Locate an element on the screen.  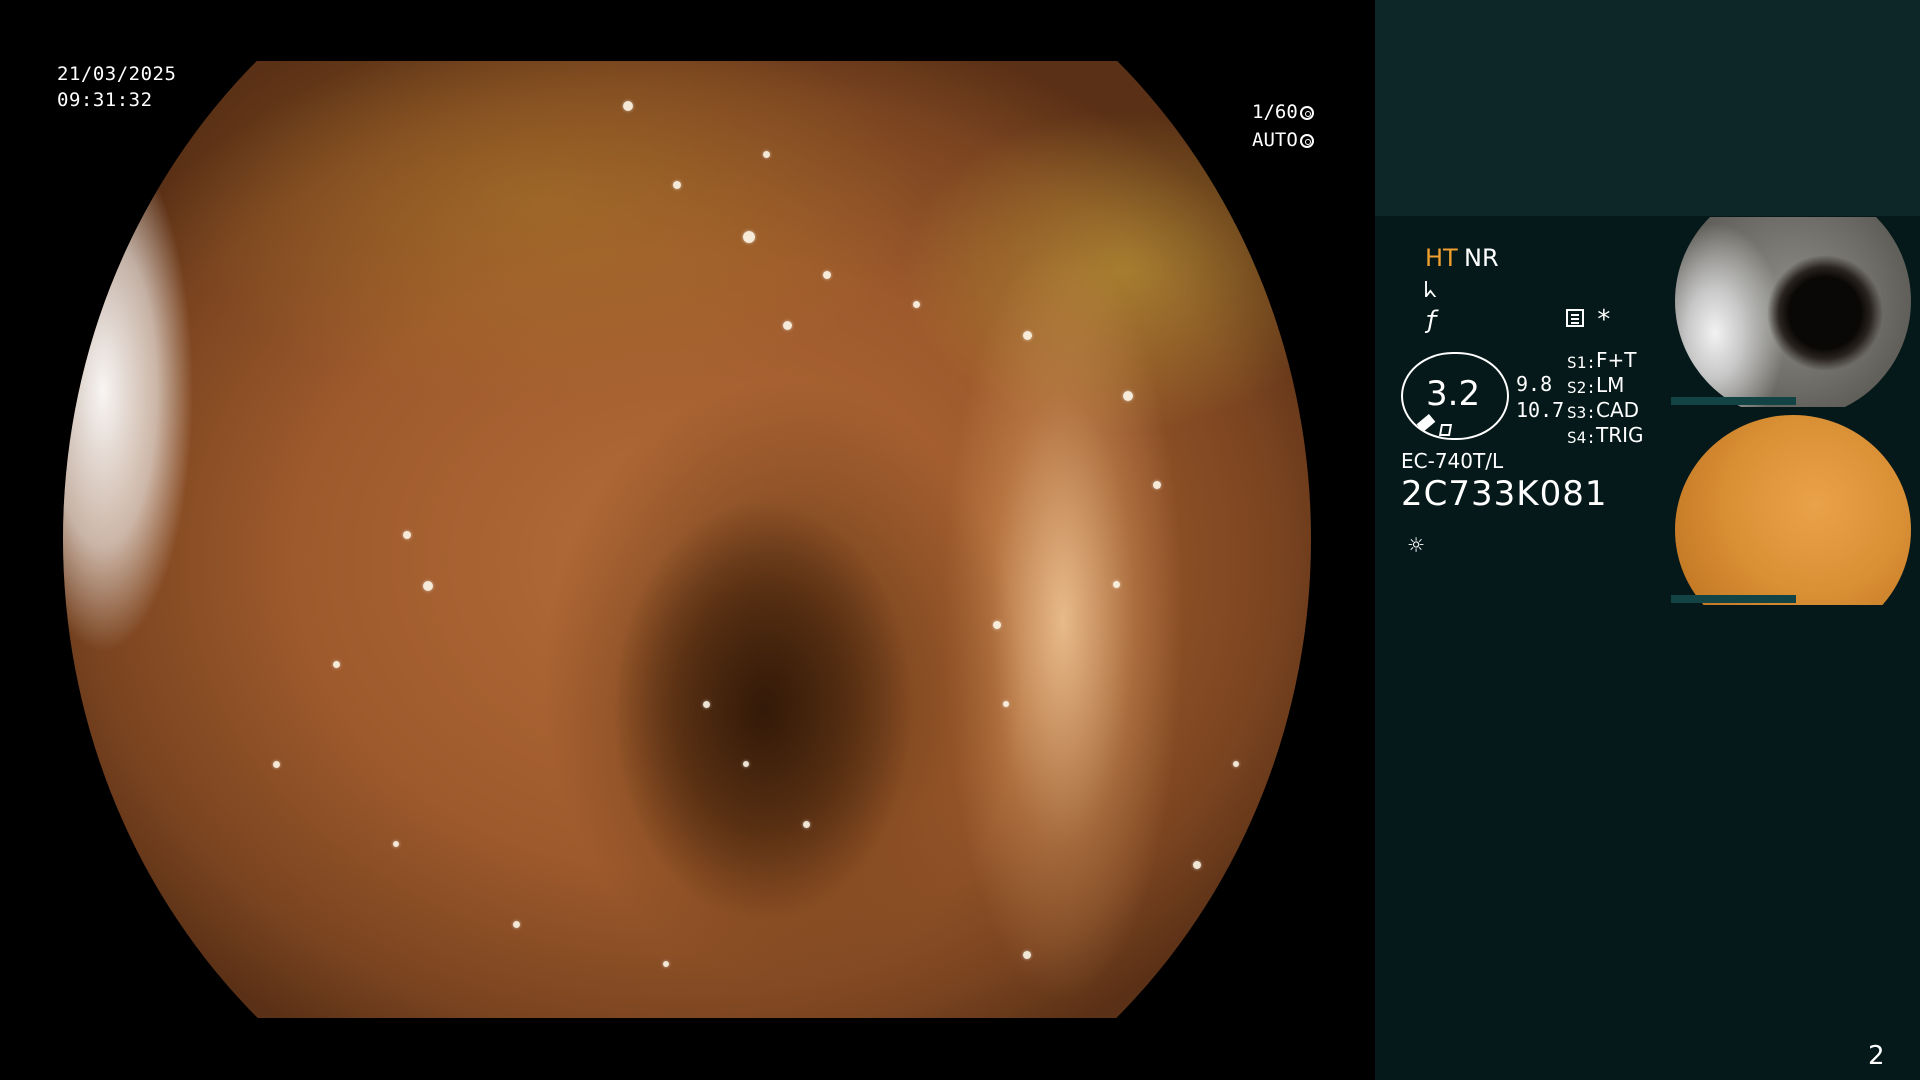
switch-3-value: CAD is located at coordinates (1618, 410).